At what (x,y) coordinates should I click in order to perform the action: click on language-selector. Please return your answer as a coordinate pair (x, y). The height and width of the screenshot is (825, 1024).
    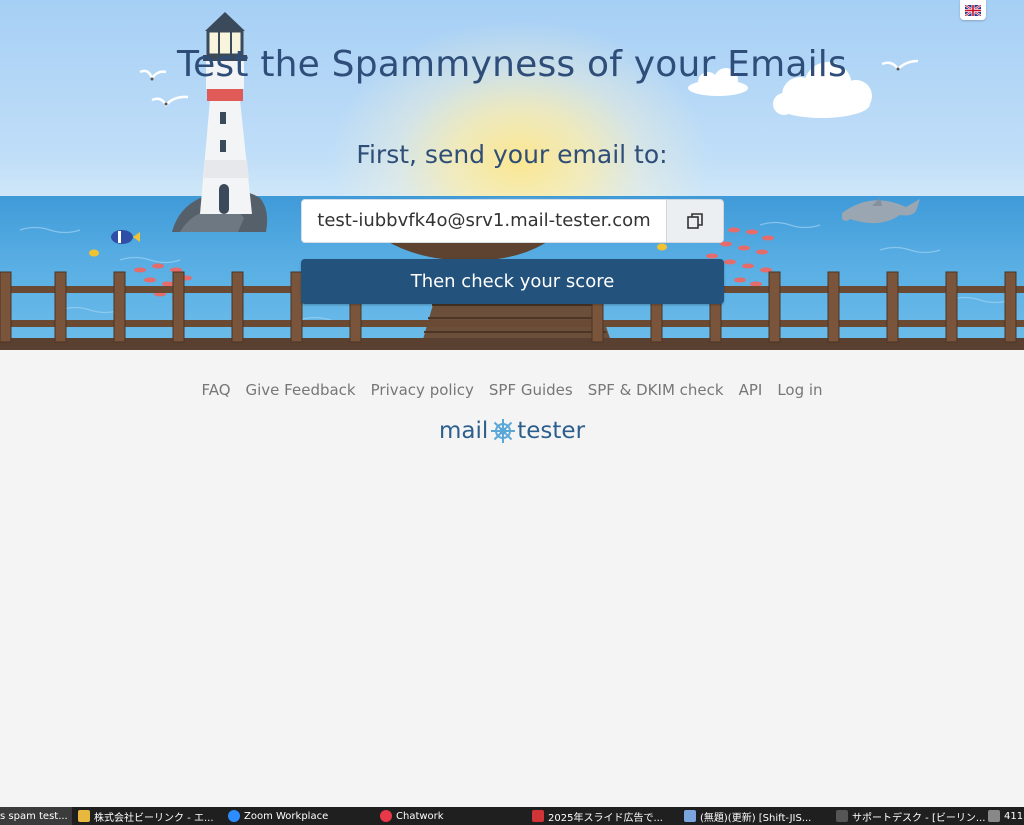
    Looking at the image, I should click on (973, 10).